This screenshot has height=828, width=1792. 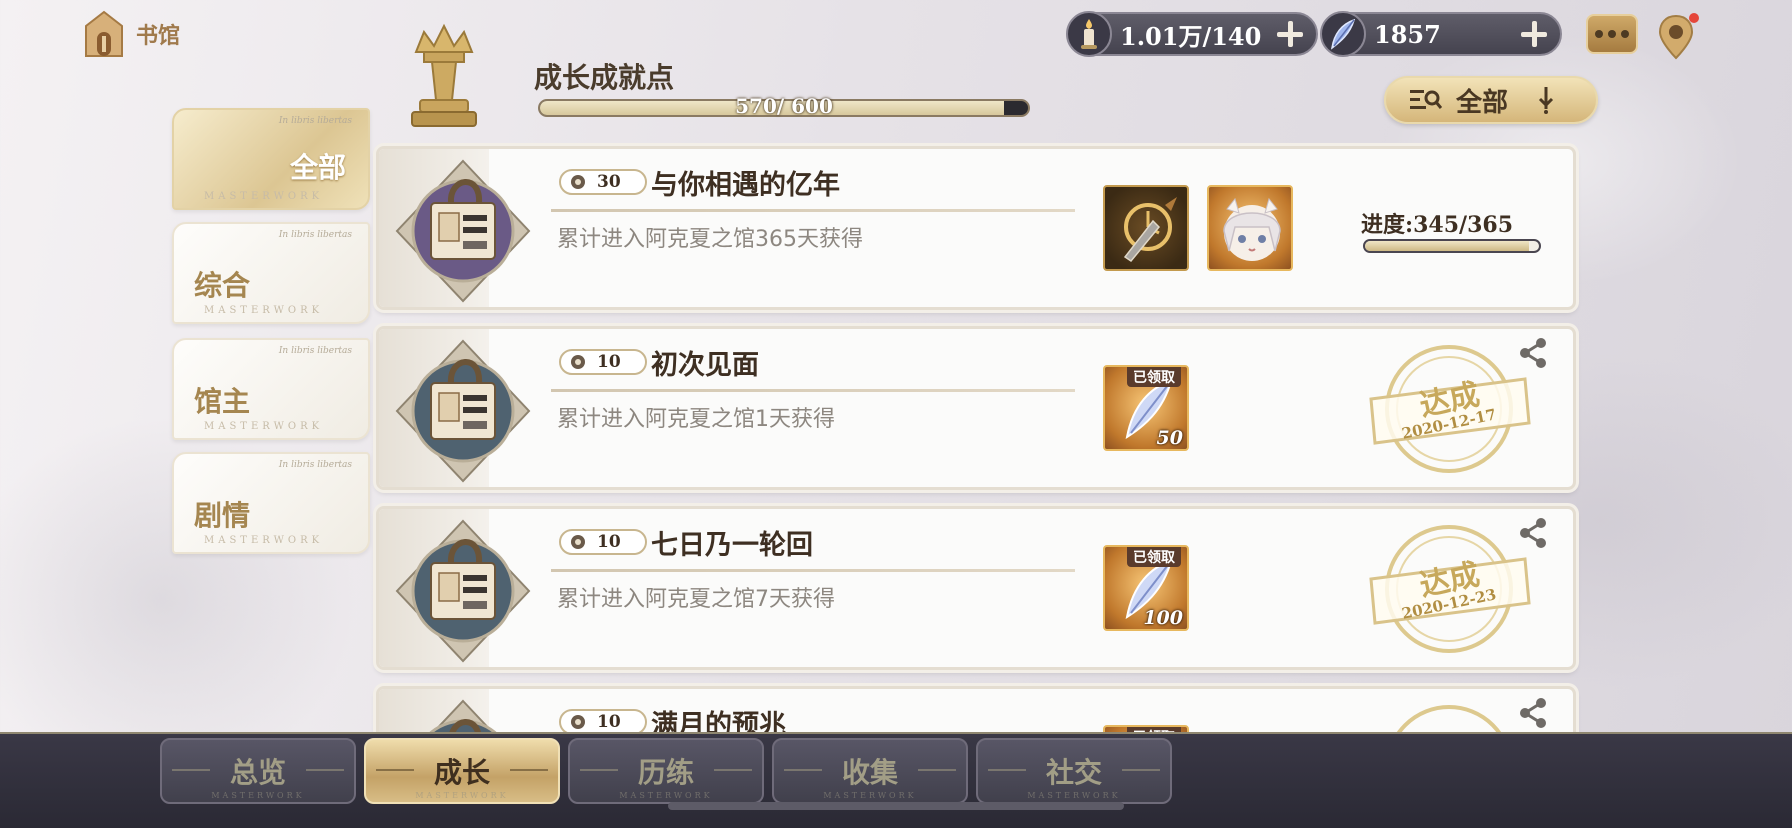 I want to click on nav-label: 历练, so click(x=665, y=772).